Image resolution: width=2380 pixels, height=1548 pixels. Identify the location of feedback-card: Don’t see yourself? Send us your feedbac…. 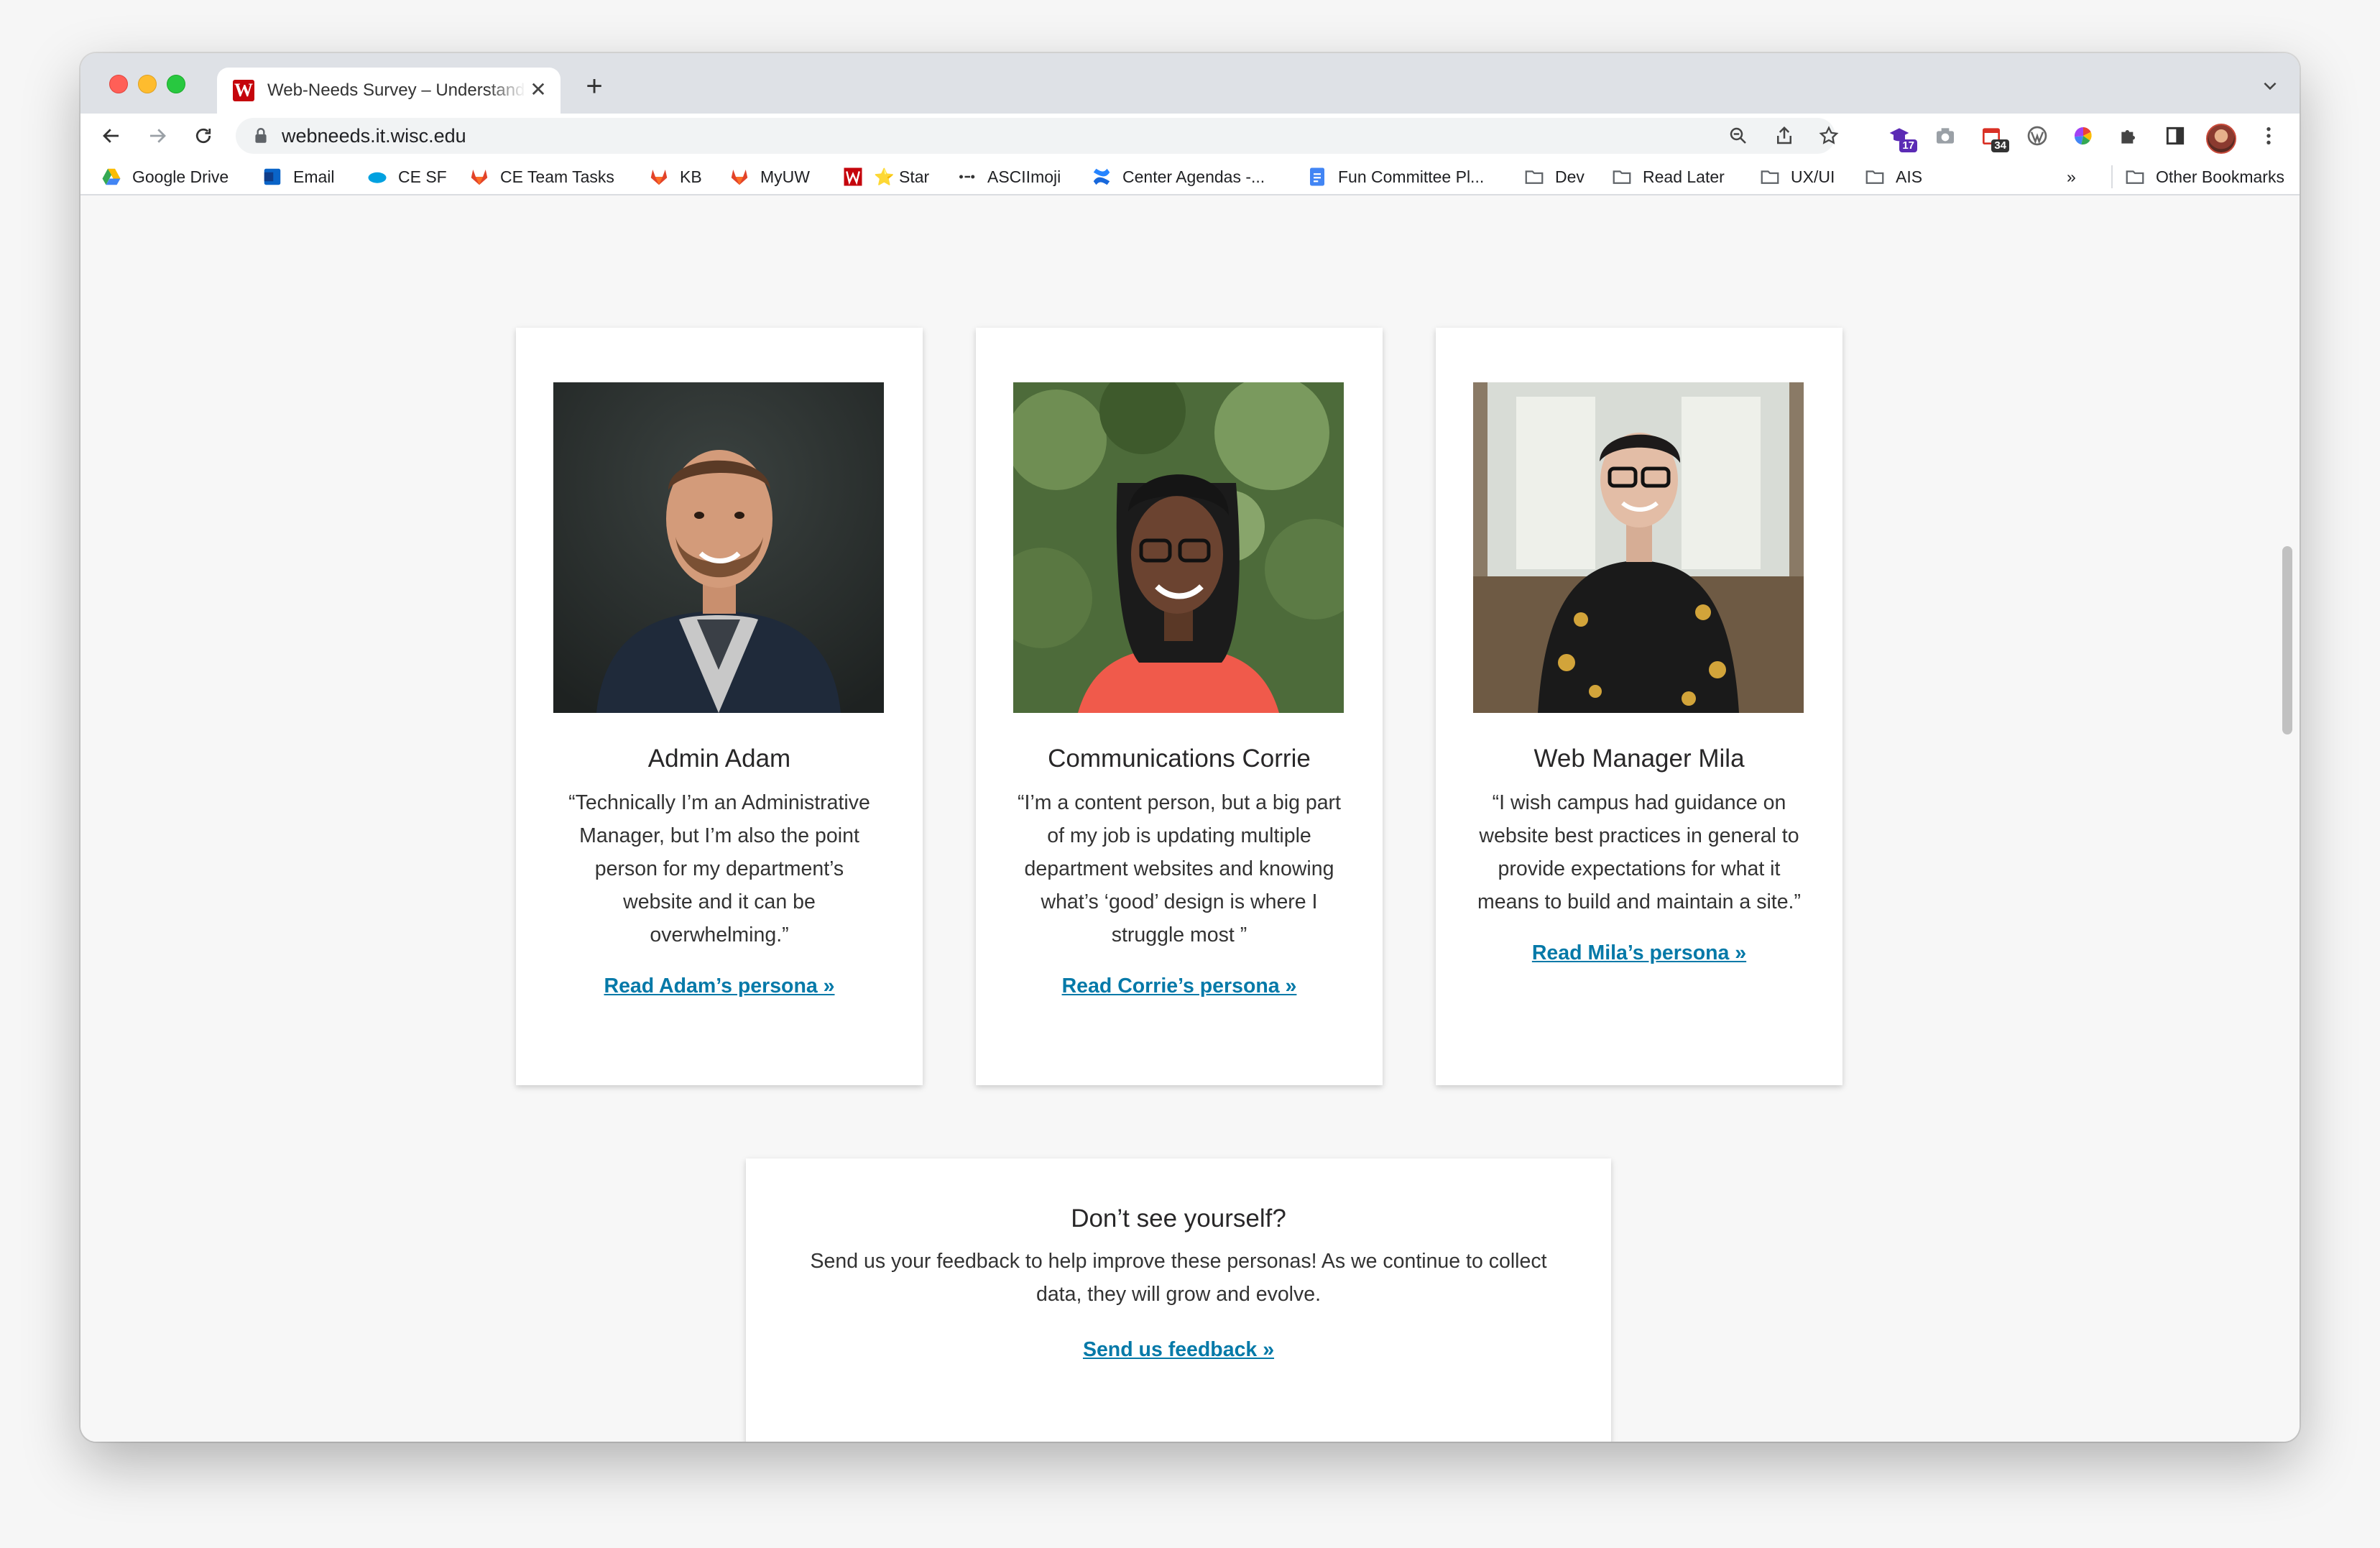
(1178, 1300).